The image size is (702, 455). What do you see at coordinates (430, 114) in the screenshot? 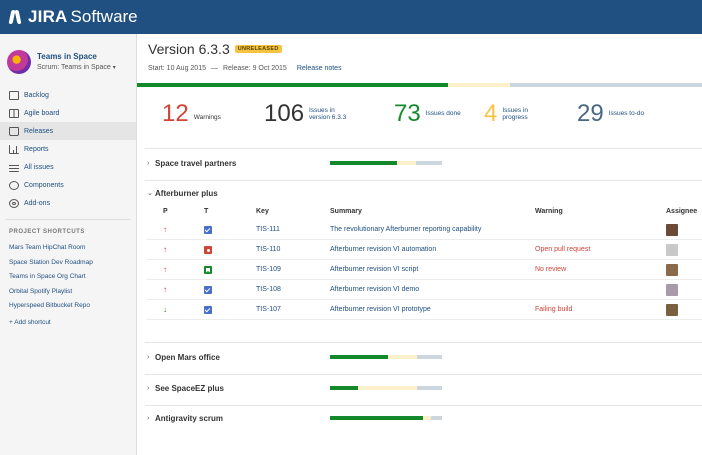
I see `stat-issues-done: 73 Issues done` at bounding box center [430, 114].